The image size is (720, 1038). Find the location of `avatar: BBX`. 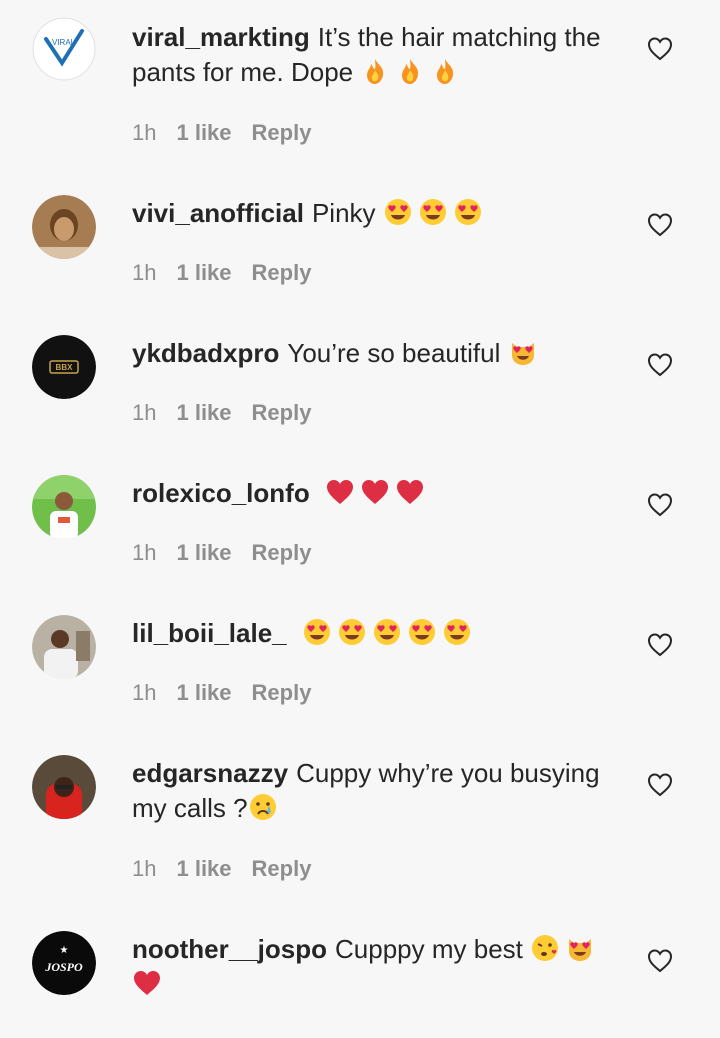

avatar: BBX is located at coordinates (64, 367).